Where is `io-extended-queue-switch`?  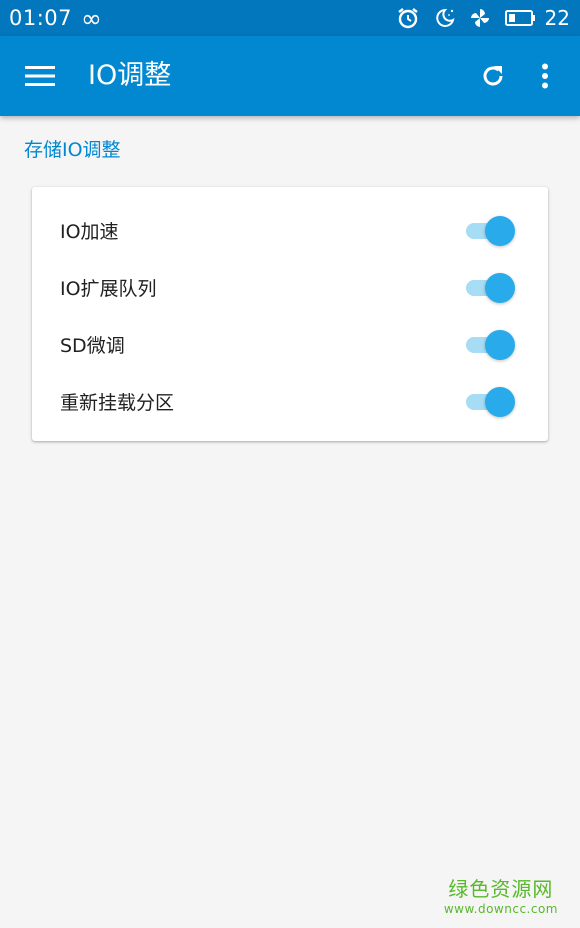
io-extended-queue-switch is located at coordinates (491, 287).